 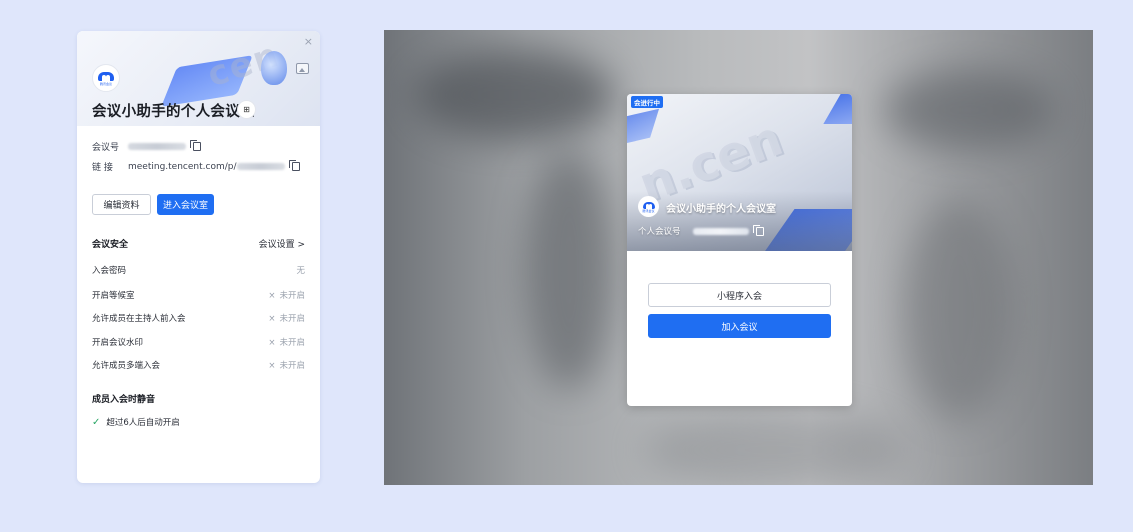 I want to click on setting-label: 开启会议水印, so click(x=118, y=343).